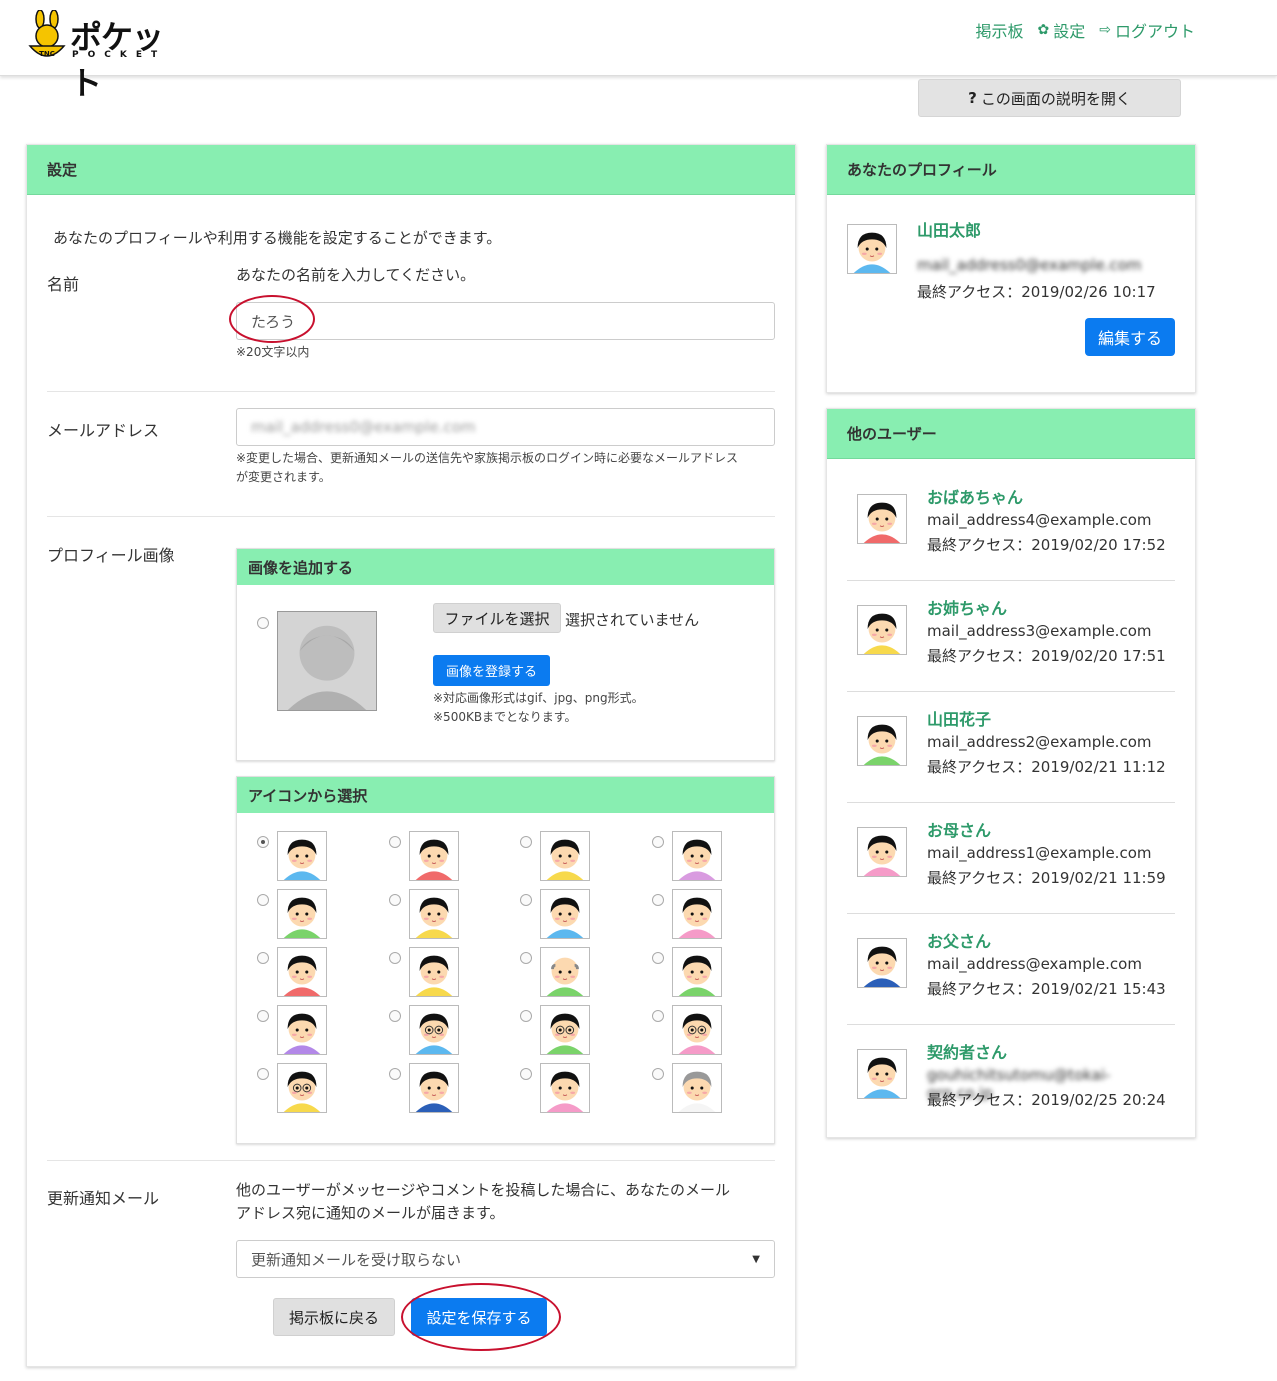 This screenshot has height=1381, width=1277. What do you see at coordinates (497, 618) in the screenshot?
I see `choose-file-button: ファイルを選択` at bounding box center [497, 618].